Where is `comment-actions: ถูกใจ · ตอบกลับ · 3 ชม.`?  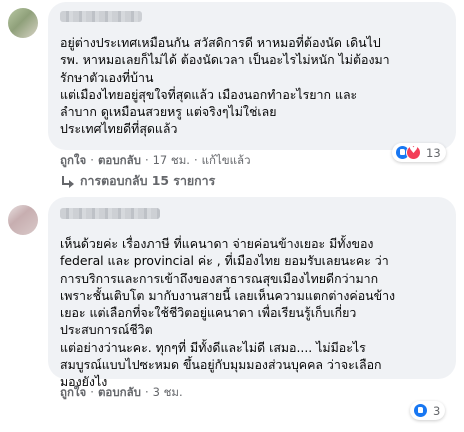 comment-actions: ถูกใจ · ตอบกลับ · 3 ชม. is located at coordinates (121, 393).